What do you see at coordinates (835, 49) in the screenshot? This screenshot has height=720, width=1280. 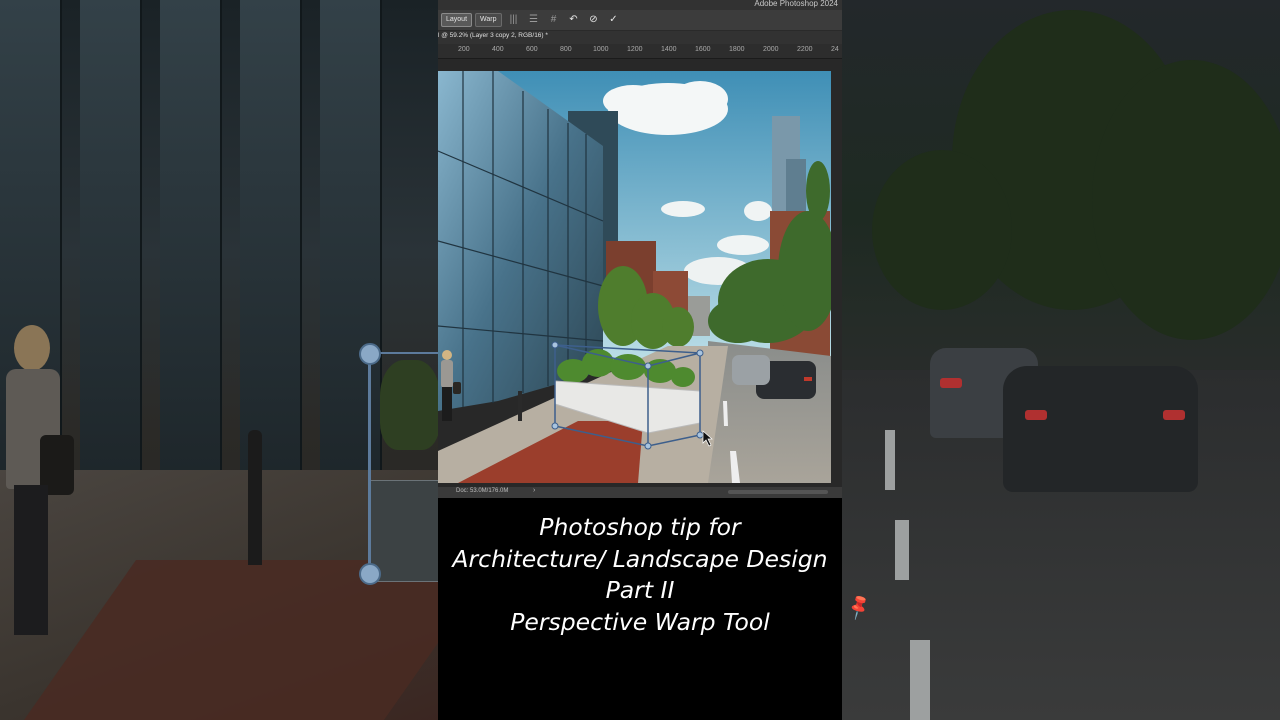 I see `ruler-tick: 24` at bounding box center [835, 49].